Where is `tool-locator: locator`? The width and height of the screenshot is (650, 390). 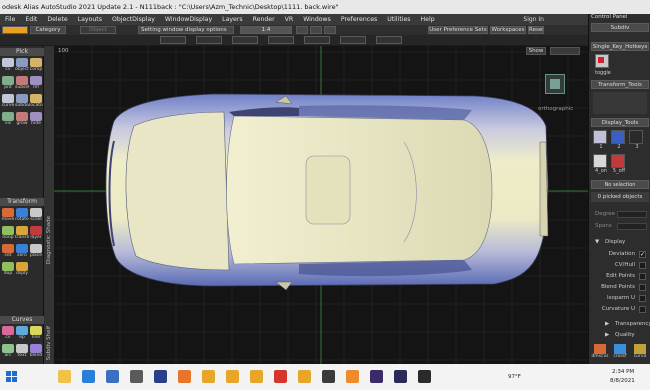
tool-locator: locator is located at coordinates (36, 102).